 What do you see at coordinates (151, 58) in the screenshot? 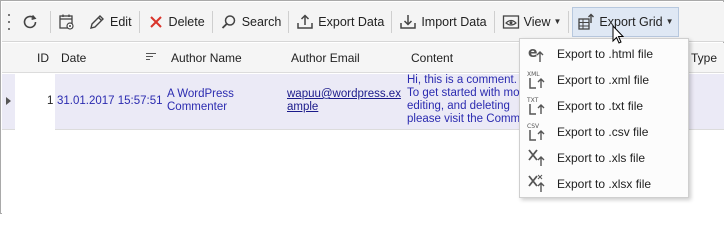
I see `sort-icon` at bounding box center [151, 58].